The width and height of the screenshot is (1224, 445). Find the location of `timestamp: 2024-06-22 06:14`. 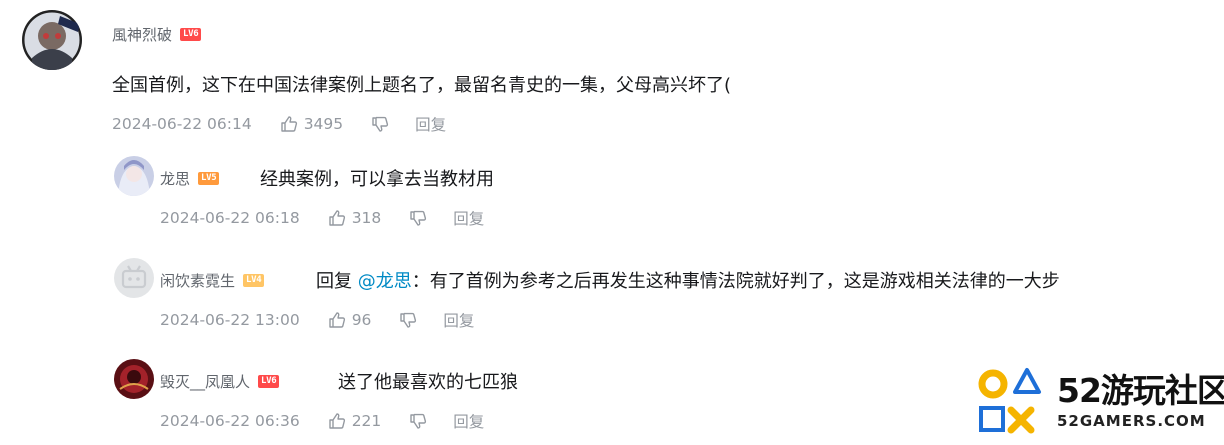

timestamp: 2024-06-22 06:14 is located at coordinates (182, 124).